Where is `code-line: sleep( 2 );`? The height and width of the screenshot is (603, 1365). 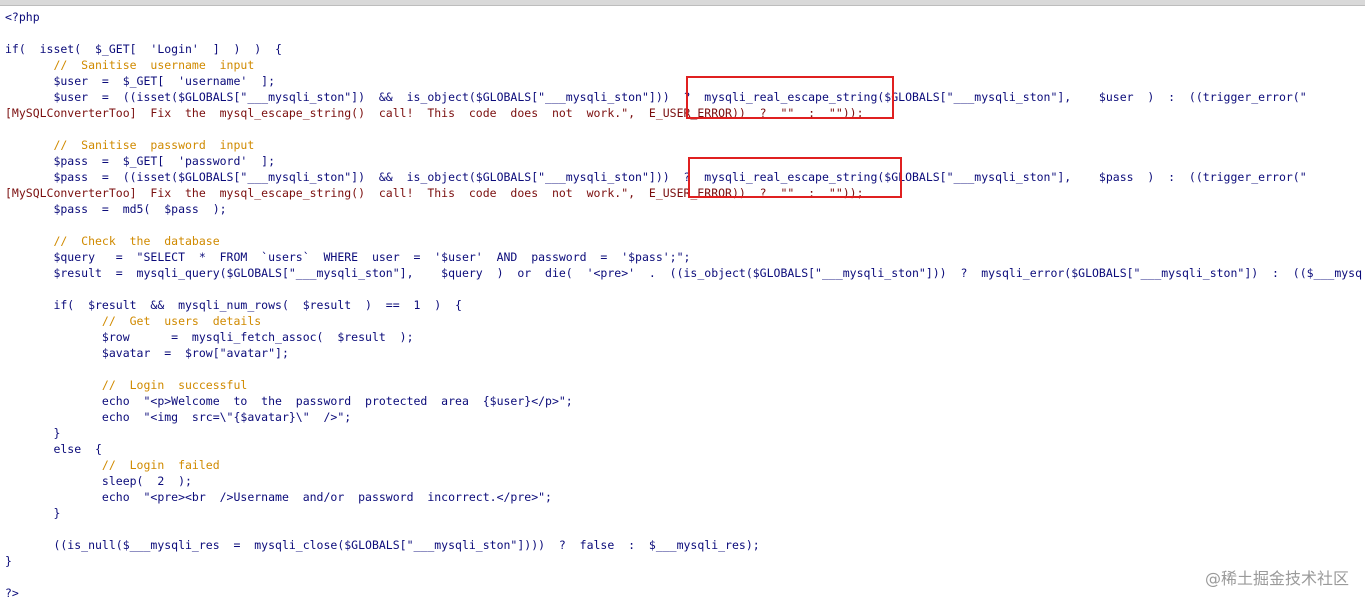
code-line: sleep( 2 ); is located at coordinates (98, 481).